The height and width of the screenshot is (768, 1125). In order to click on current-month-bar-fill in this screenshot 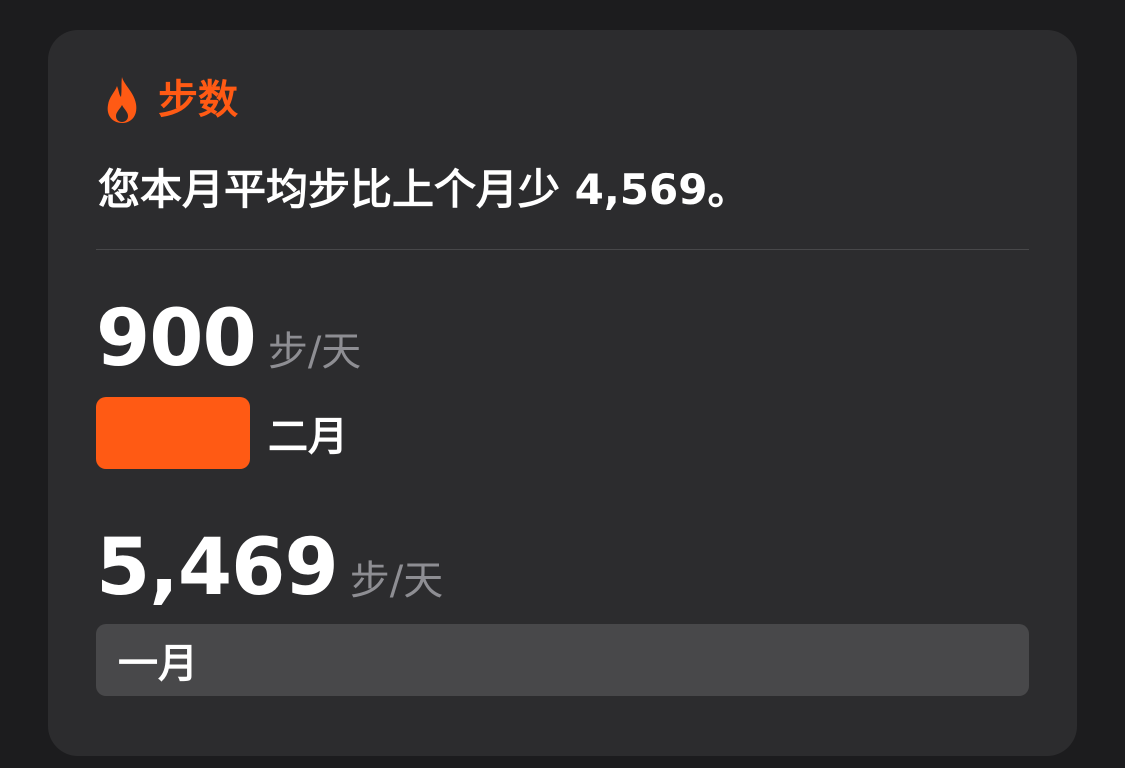, I will do `click(173, 433)`.